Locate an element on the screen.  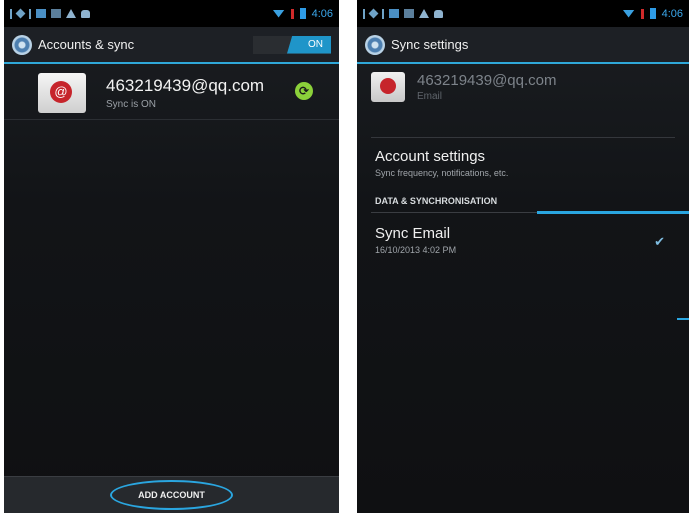
sync-email-item: Sync Email 16/10/2013 4:02 PM is located at coordinates (415, 240).